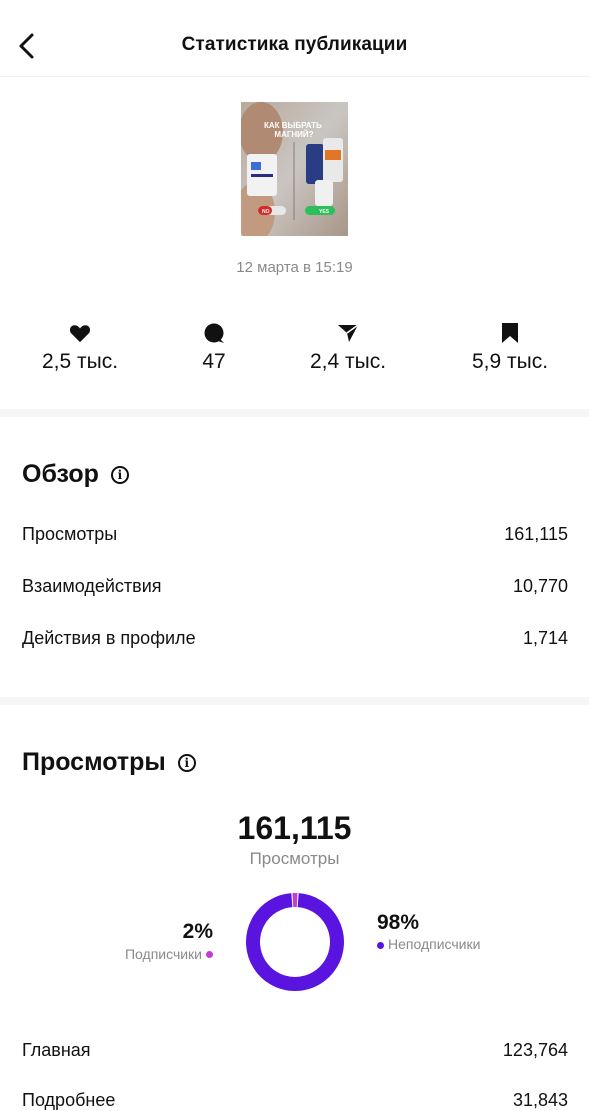  I want to click on views-source-label: Подробнее, so click(68, 1100).